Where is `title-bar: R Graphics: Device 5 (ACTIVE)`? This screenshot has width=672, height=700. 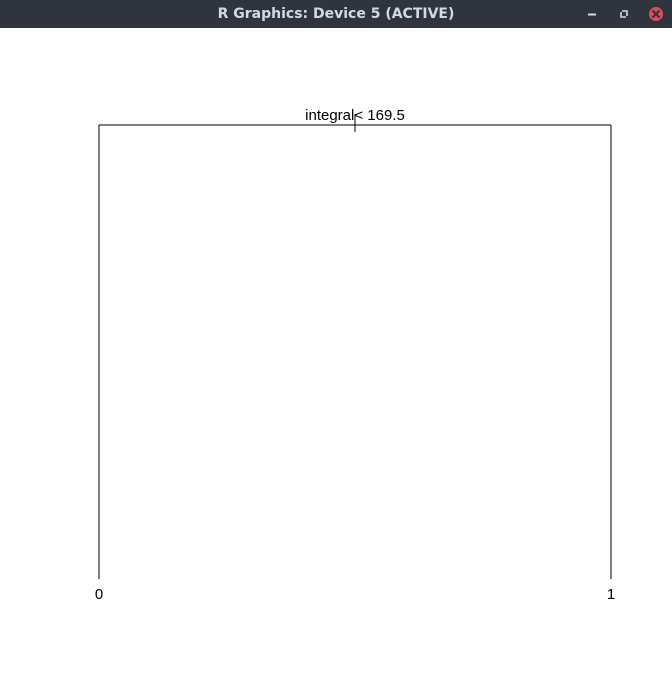 title-bar: R Graphics: Device 5 (ACTIVE) is located at coordinates (336, 14).